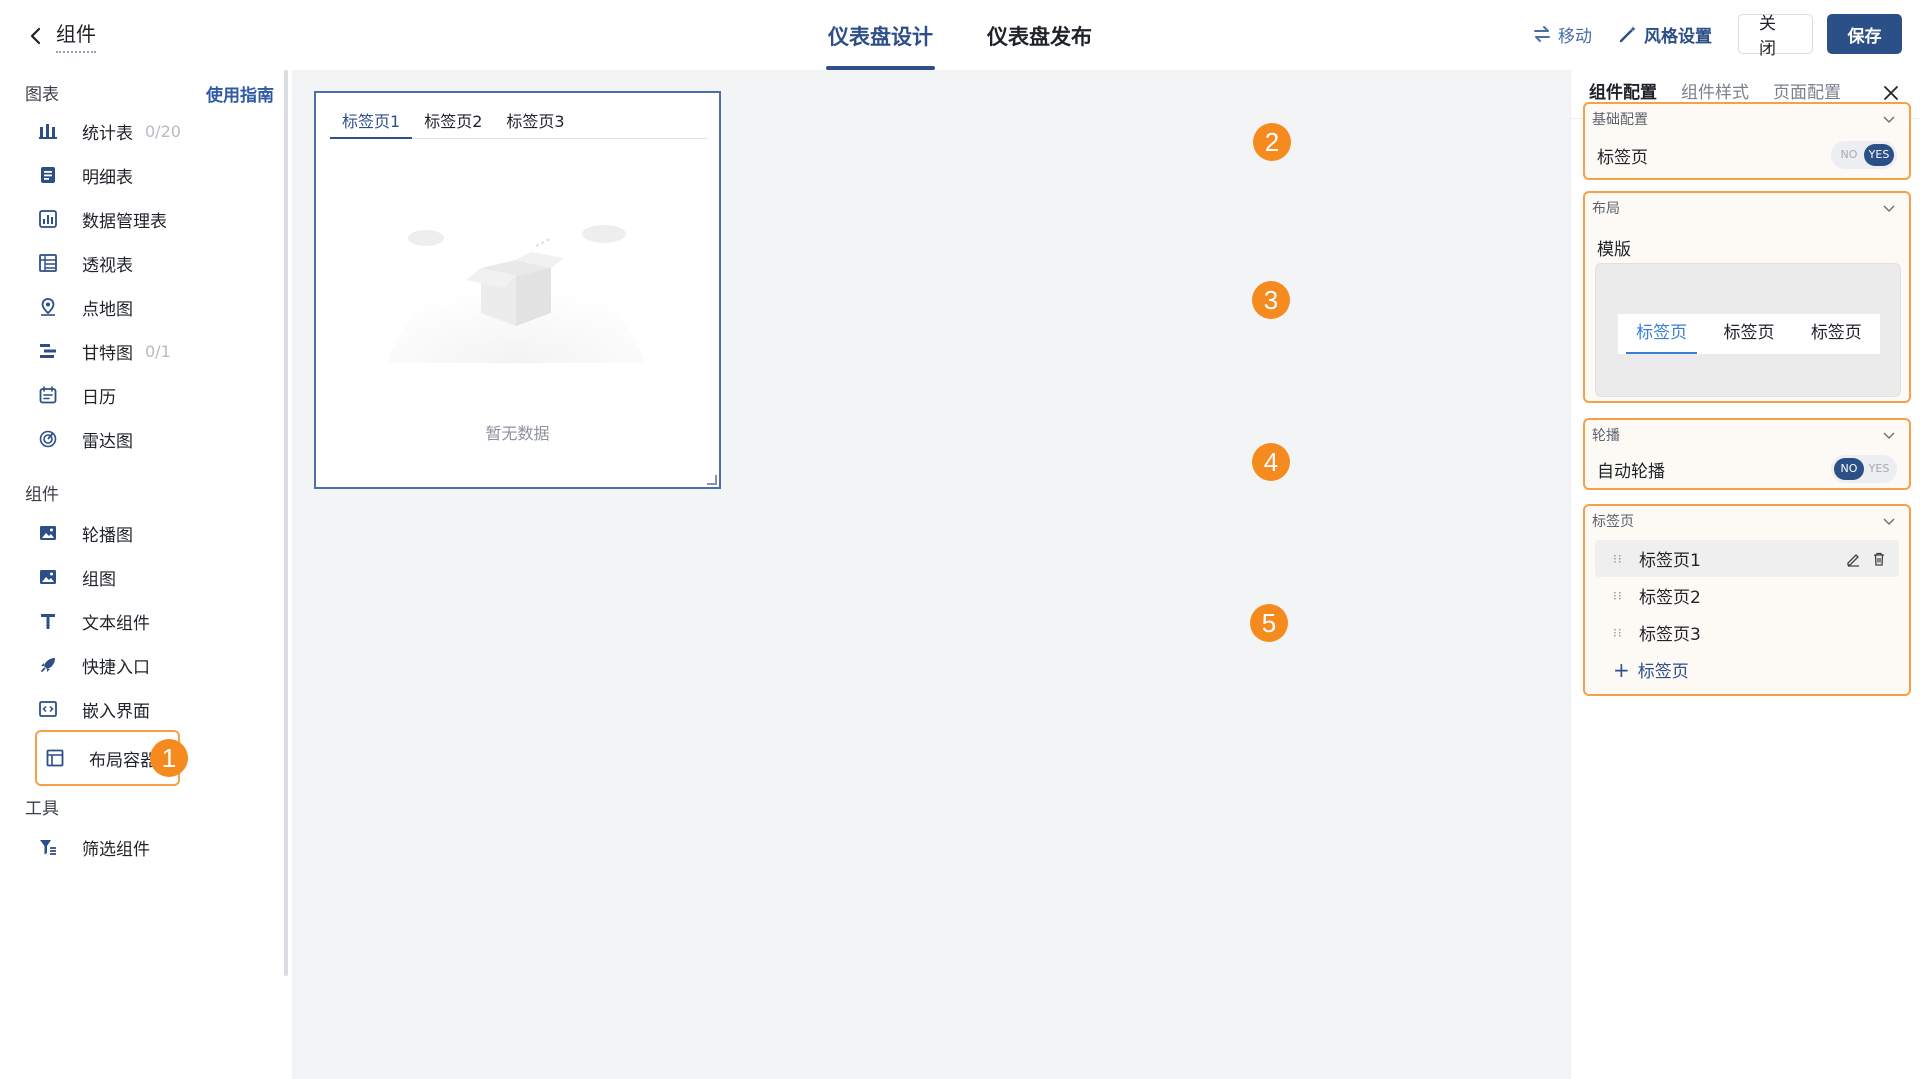  I want to click on basic-config-header: 基础配置, so click(1747, 119).